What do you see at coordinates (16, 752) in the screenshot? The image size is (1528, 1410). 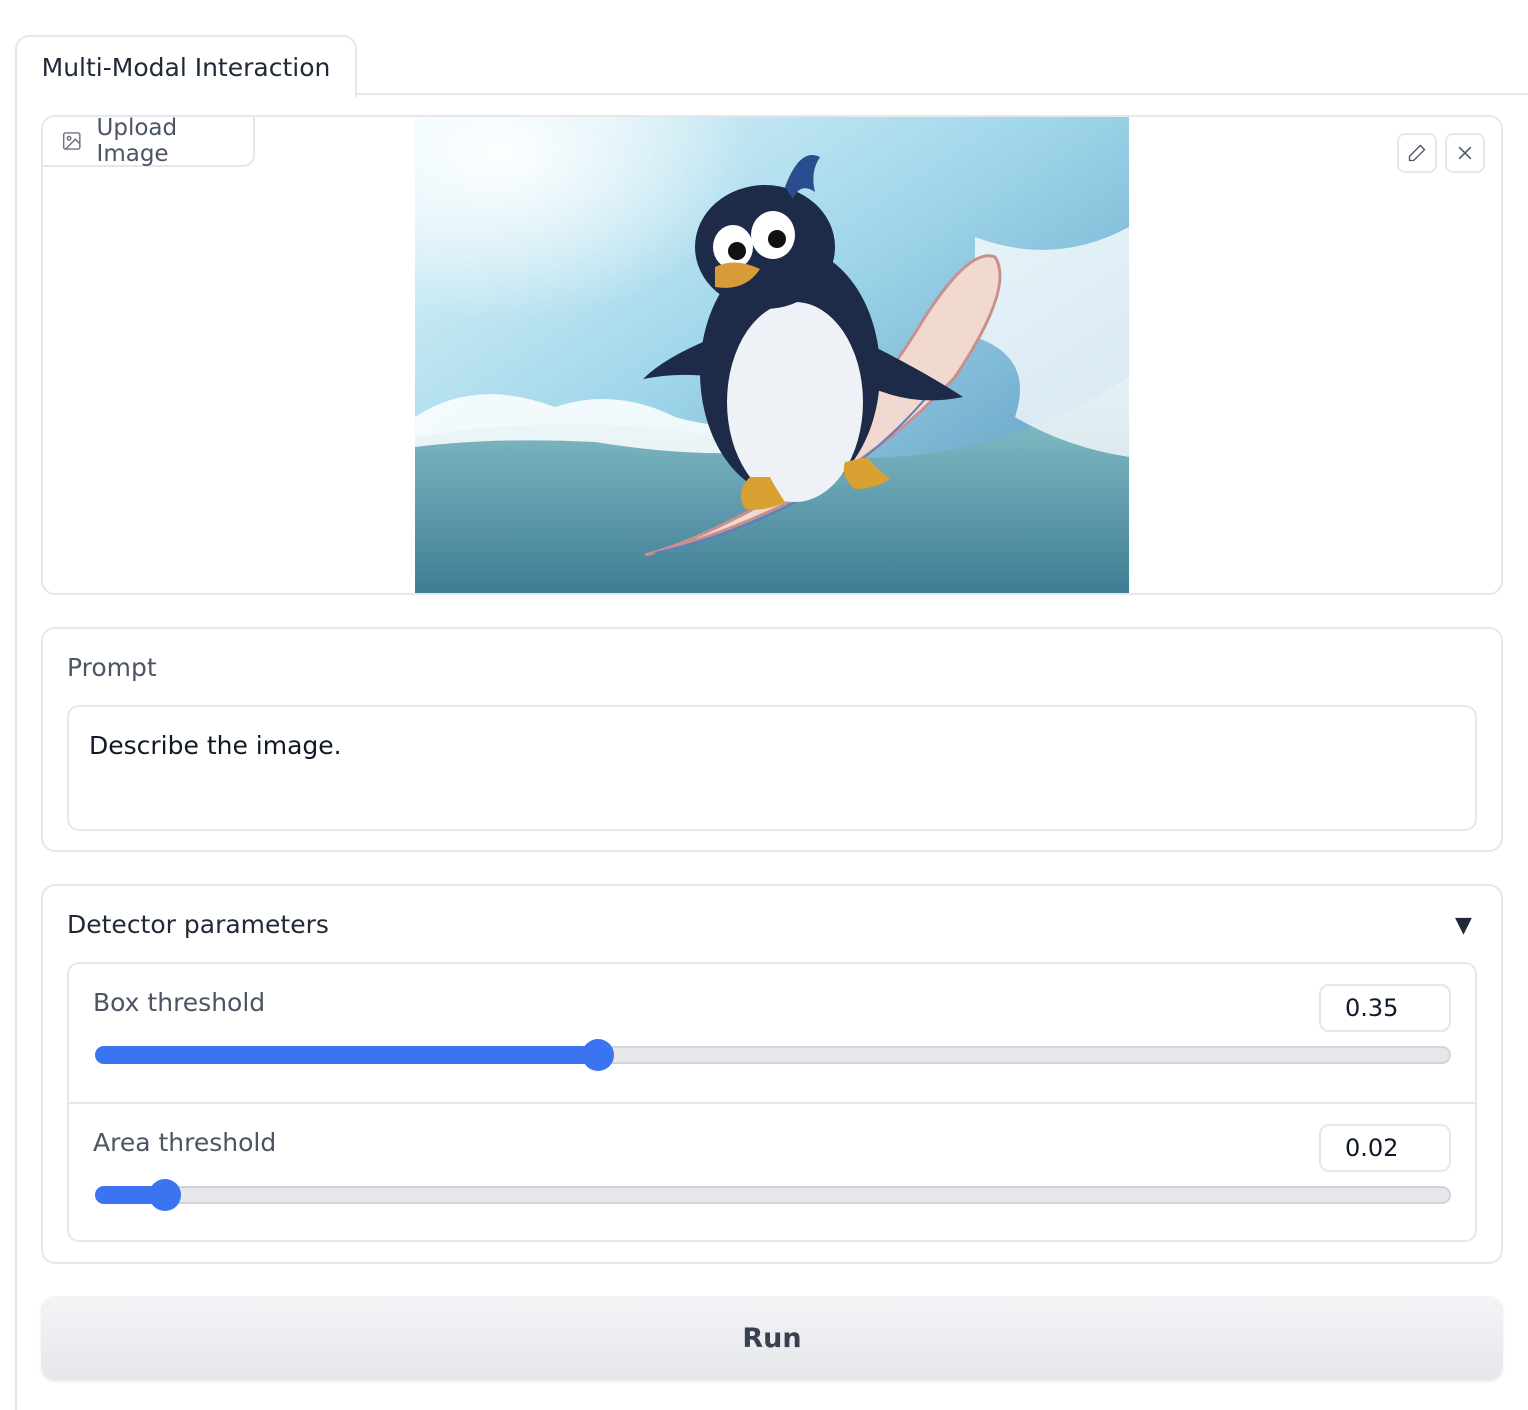 I see `panel-border` at bounding box center [16, 752].